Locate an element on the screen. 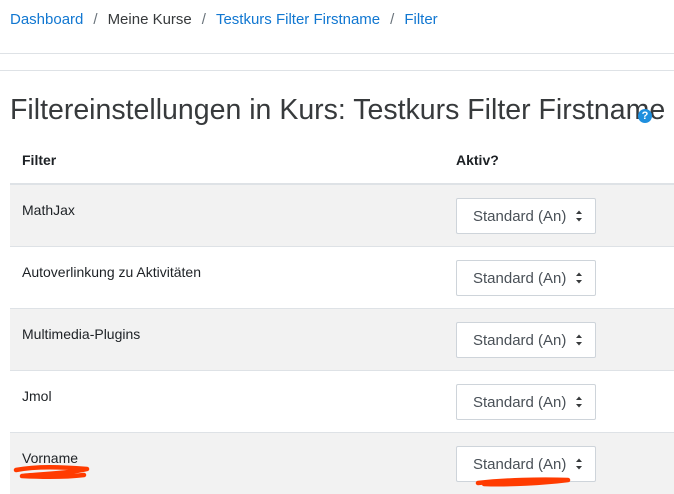 Image resolution: width=674 pixels, height=494 pixels. filter-name: Autoverlinkung zu Aktivitäten is located at coordinates (111, 272).